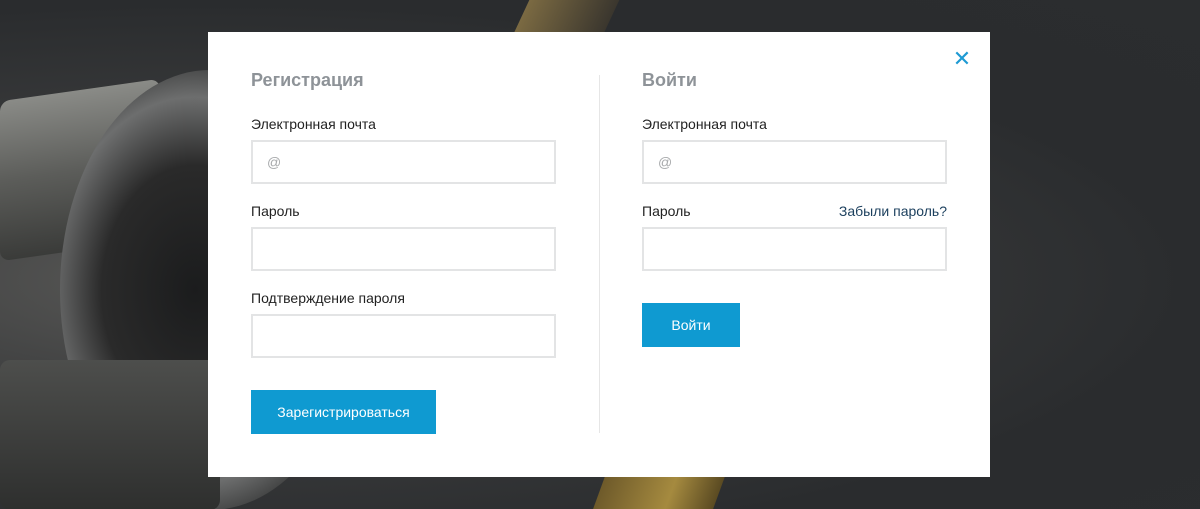 This screenshot has height=509, width=1200. Describe the element at coordinates (893, 211) in the screenshot. I see `forgot-password-link: Забыли пароль?` at that location.